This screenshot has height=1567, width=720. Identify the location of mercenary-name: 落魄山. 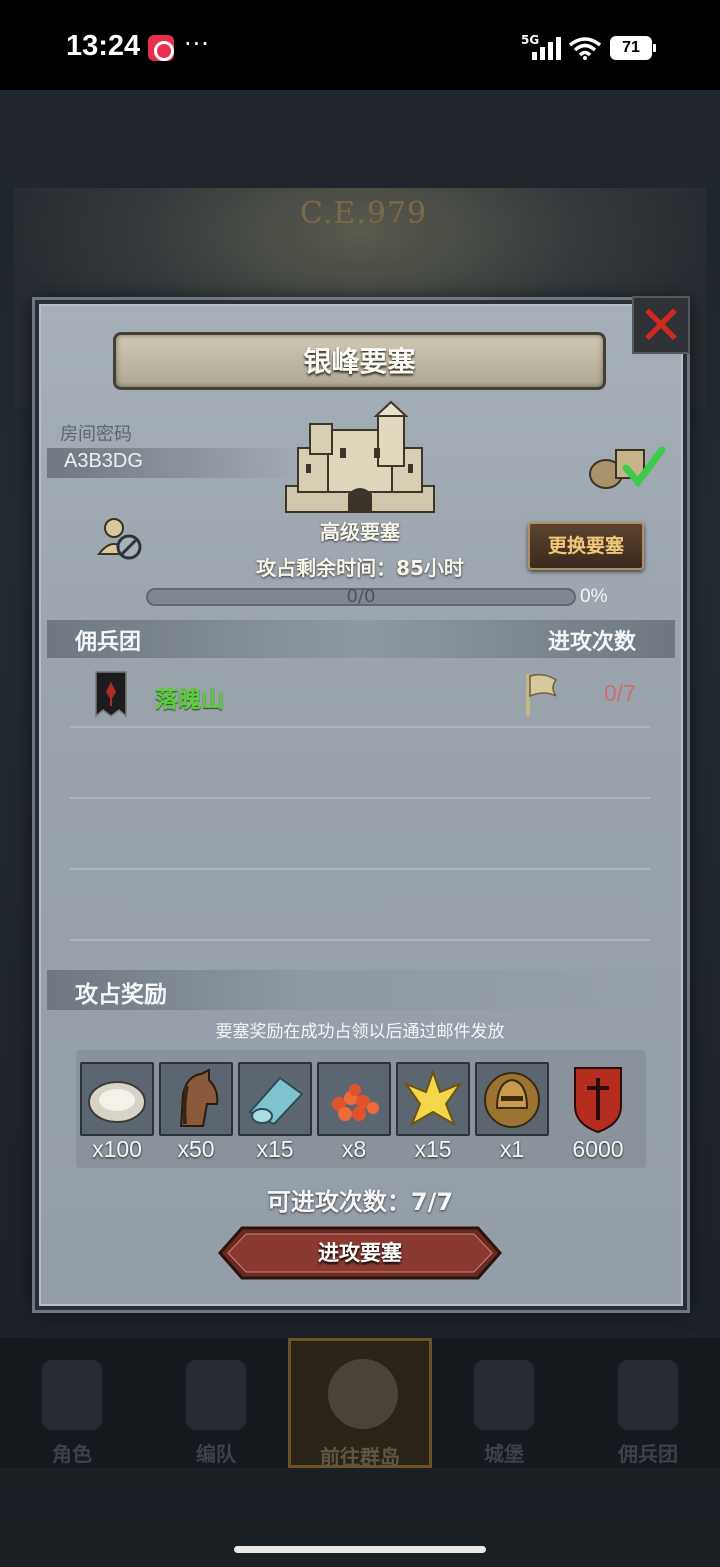
(189, 697).